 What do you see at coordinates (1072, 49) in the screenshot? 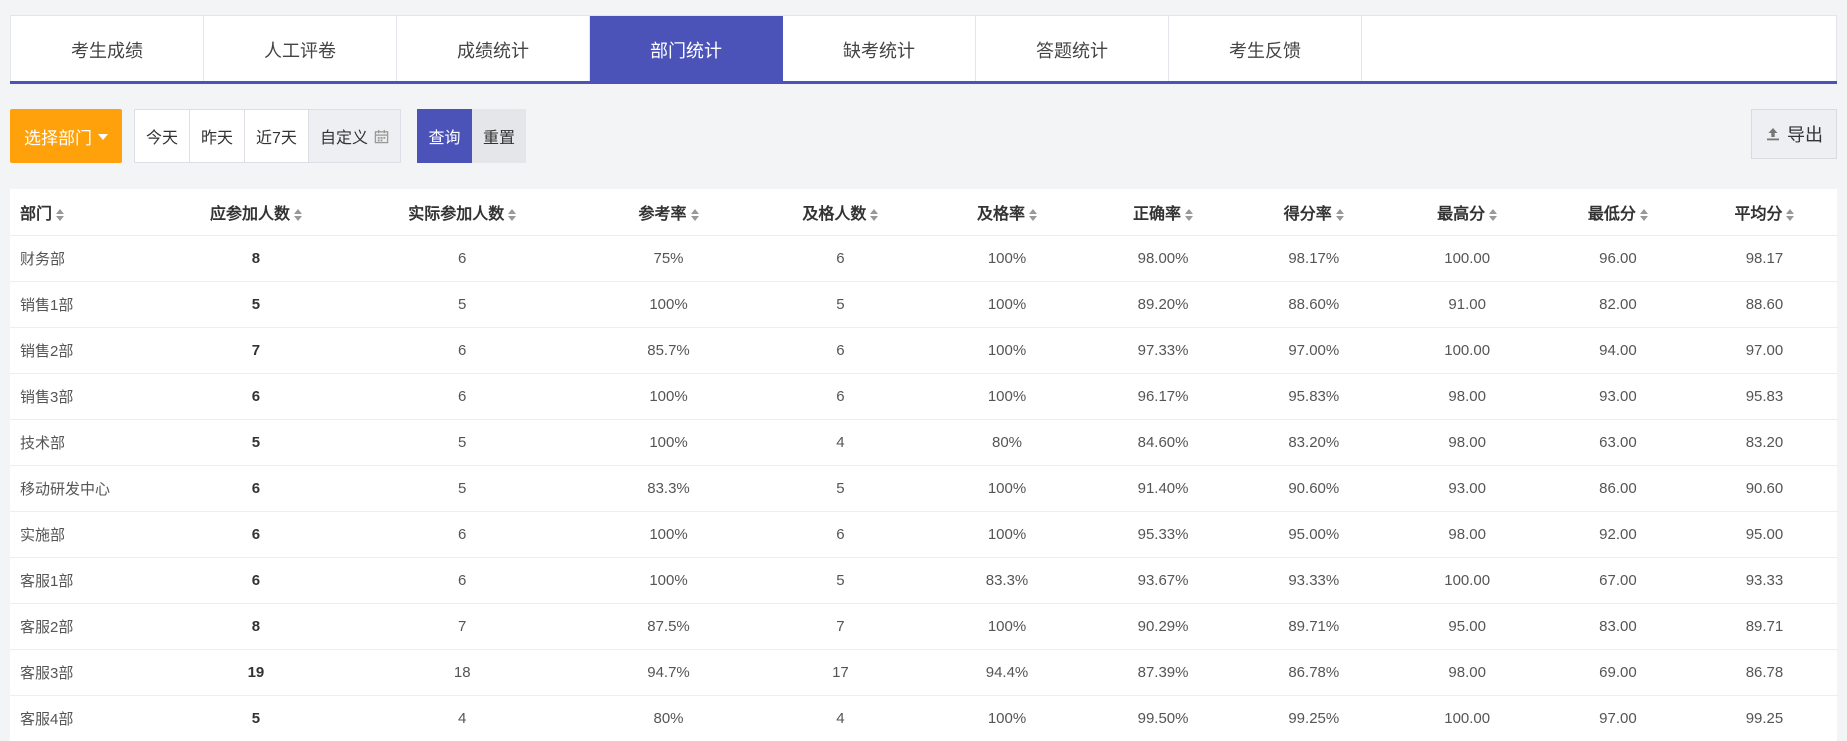
I see `tab-answer-statistics: 答题统计` at bounding box center [1072, 49].